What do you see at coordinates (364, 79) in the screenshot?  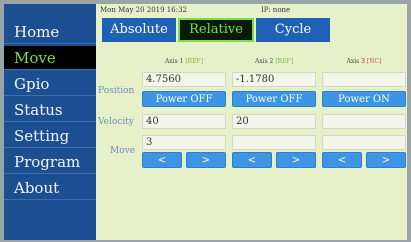 I see `axis-3-position-field` at bounding box center [364, 79].